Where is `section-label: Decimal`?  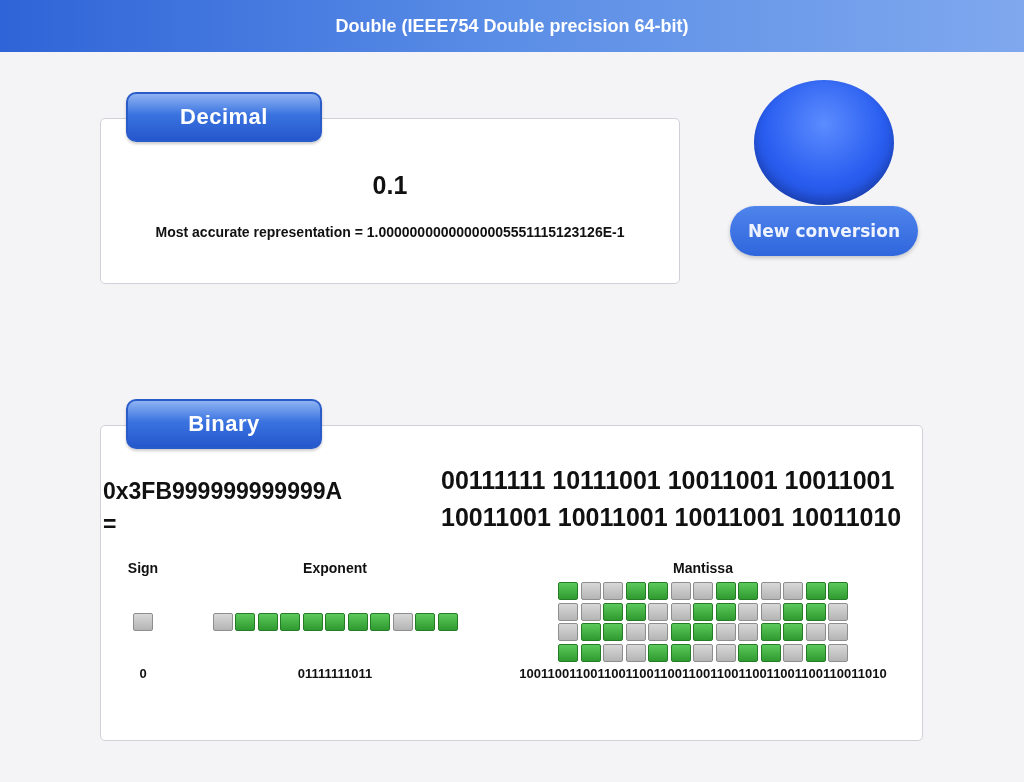 section-label: Decimal is located at coordinates (224, 117).